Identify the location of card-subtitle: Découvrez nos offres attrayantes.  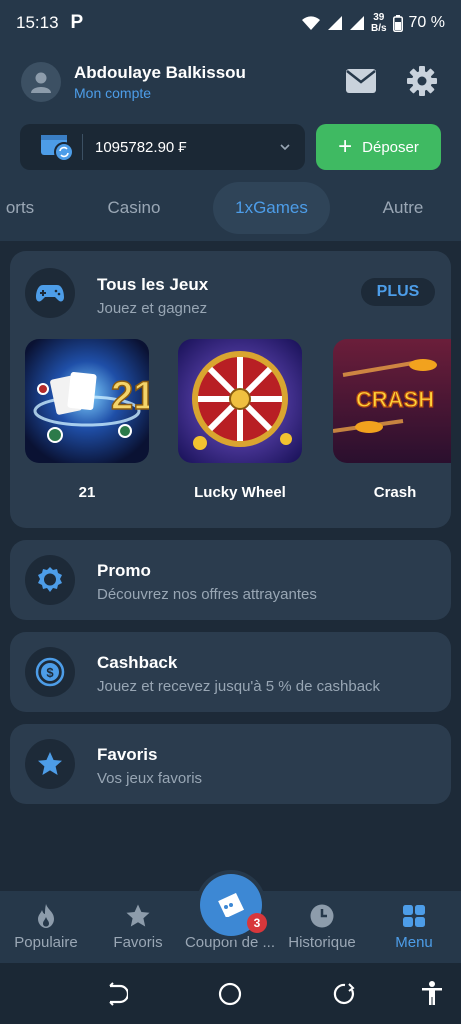
(207, 594).